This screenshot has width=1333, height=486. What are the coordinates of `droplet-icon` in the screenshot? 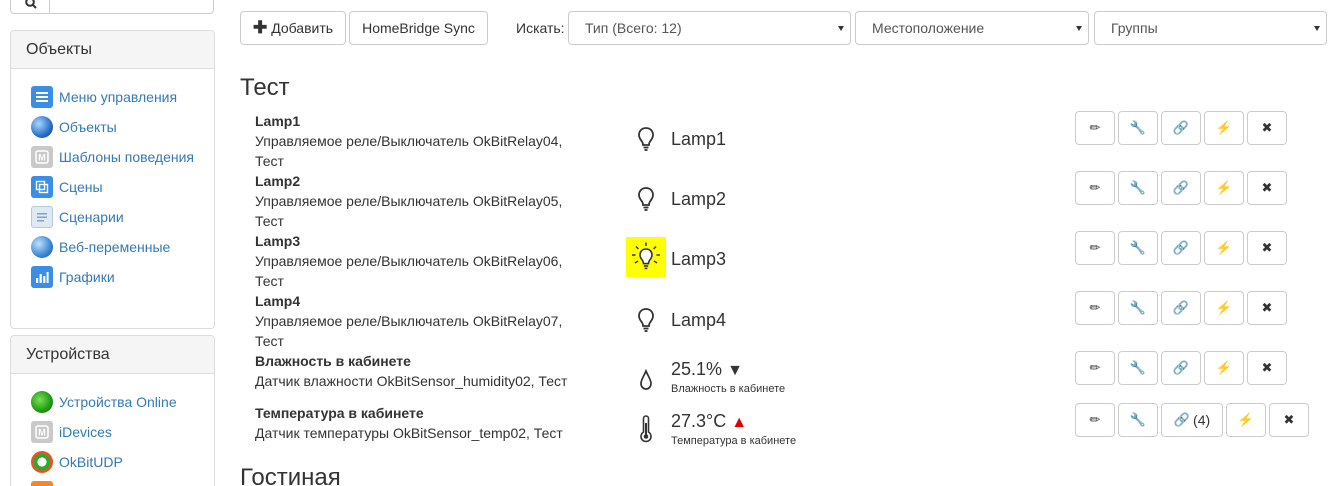 It's located at (646, 380).